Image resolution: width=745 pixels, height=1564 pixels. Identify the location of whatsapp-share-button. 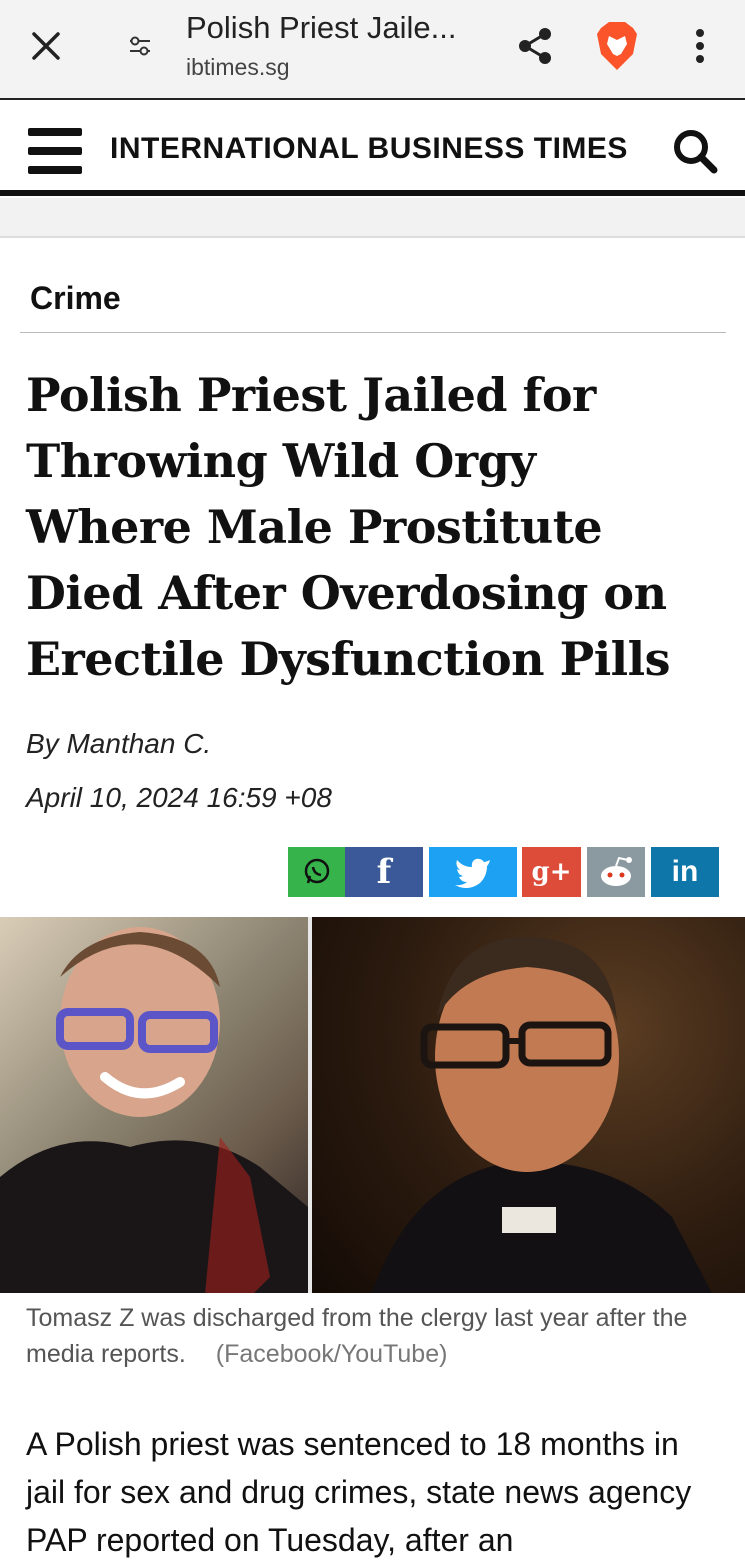
(316, 872).